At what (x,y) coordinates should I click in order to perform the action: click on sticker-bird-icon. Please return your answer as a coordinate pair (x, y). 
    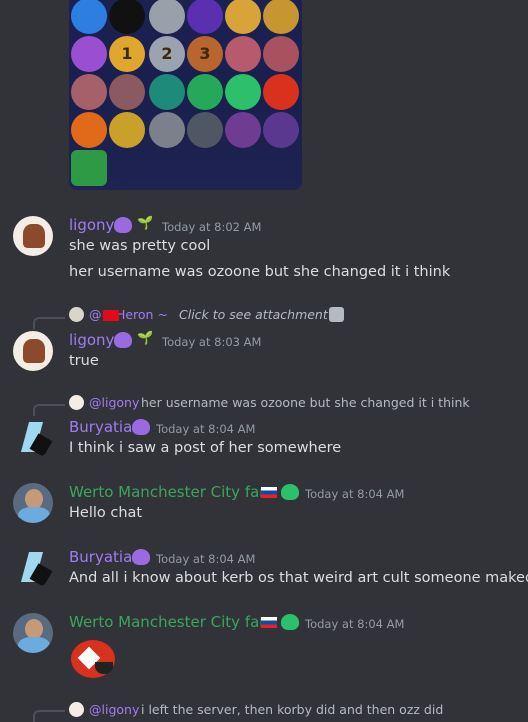
    Looking at the image, I should click on (127, 92).